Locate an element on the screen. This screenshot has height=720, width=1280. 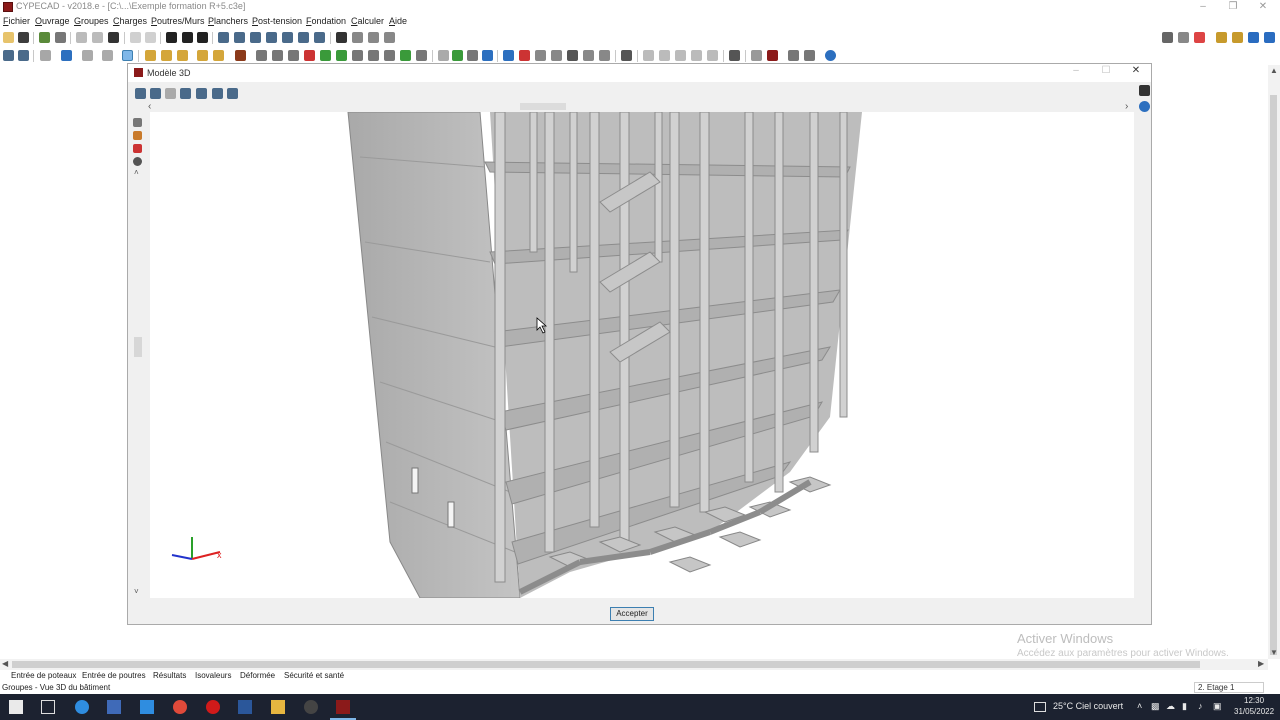
zoom-all-icon is located at coordinates (232, 93).